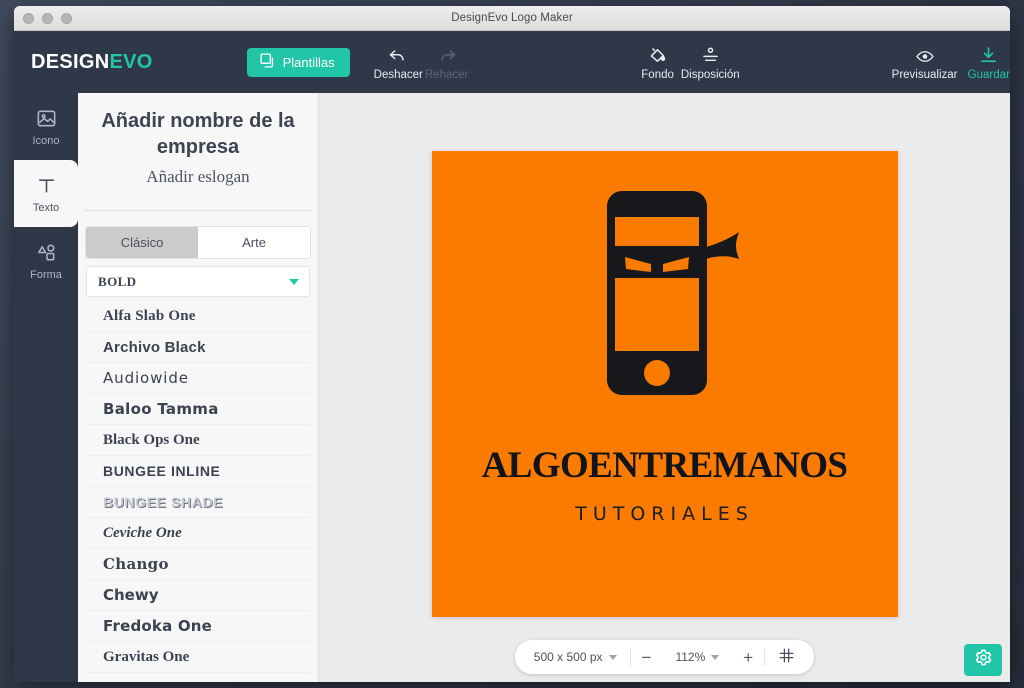 The width and height of the screenshot is (1024, 688). Describe the element at coordinates (46, 141) in the screenshot. I see `sidebar-label-icono: Icono` at that location.